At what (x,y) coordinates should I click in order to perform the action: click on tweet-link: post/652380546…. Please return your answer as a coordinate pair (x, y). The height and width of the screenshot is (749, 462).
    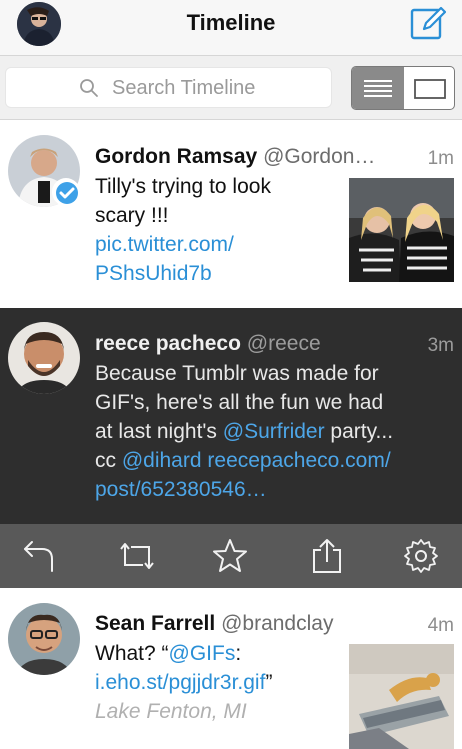
    Looking at the image, I should click on (244, 489).